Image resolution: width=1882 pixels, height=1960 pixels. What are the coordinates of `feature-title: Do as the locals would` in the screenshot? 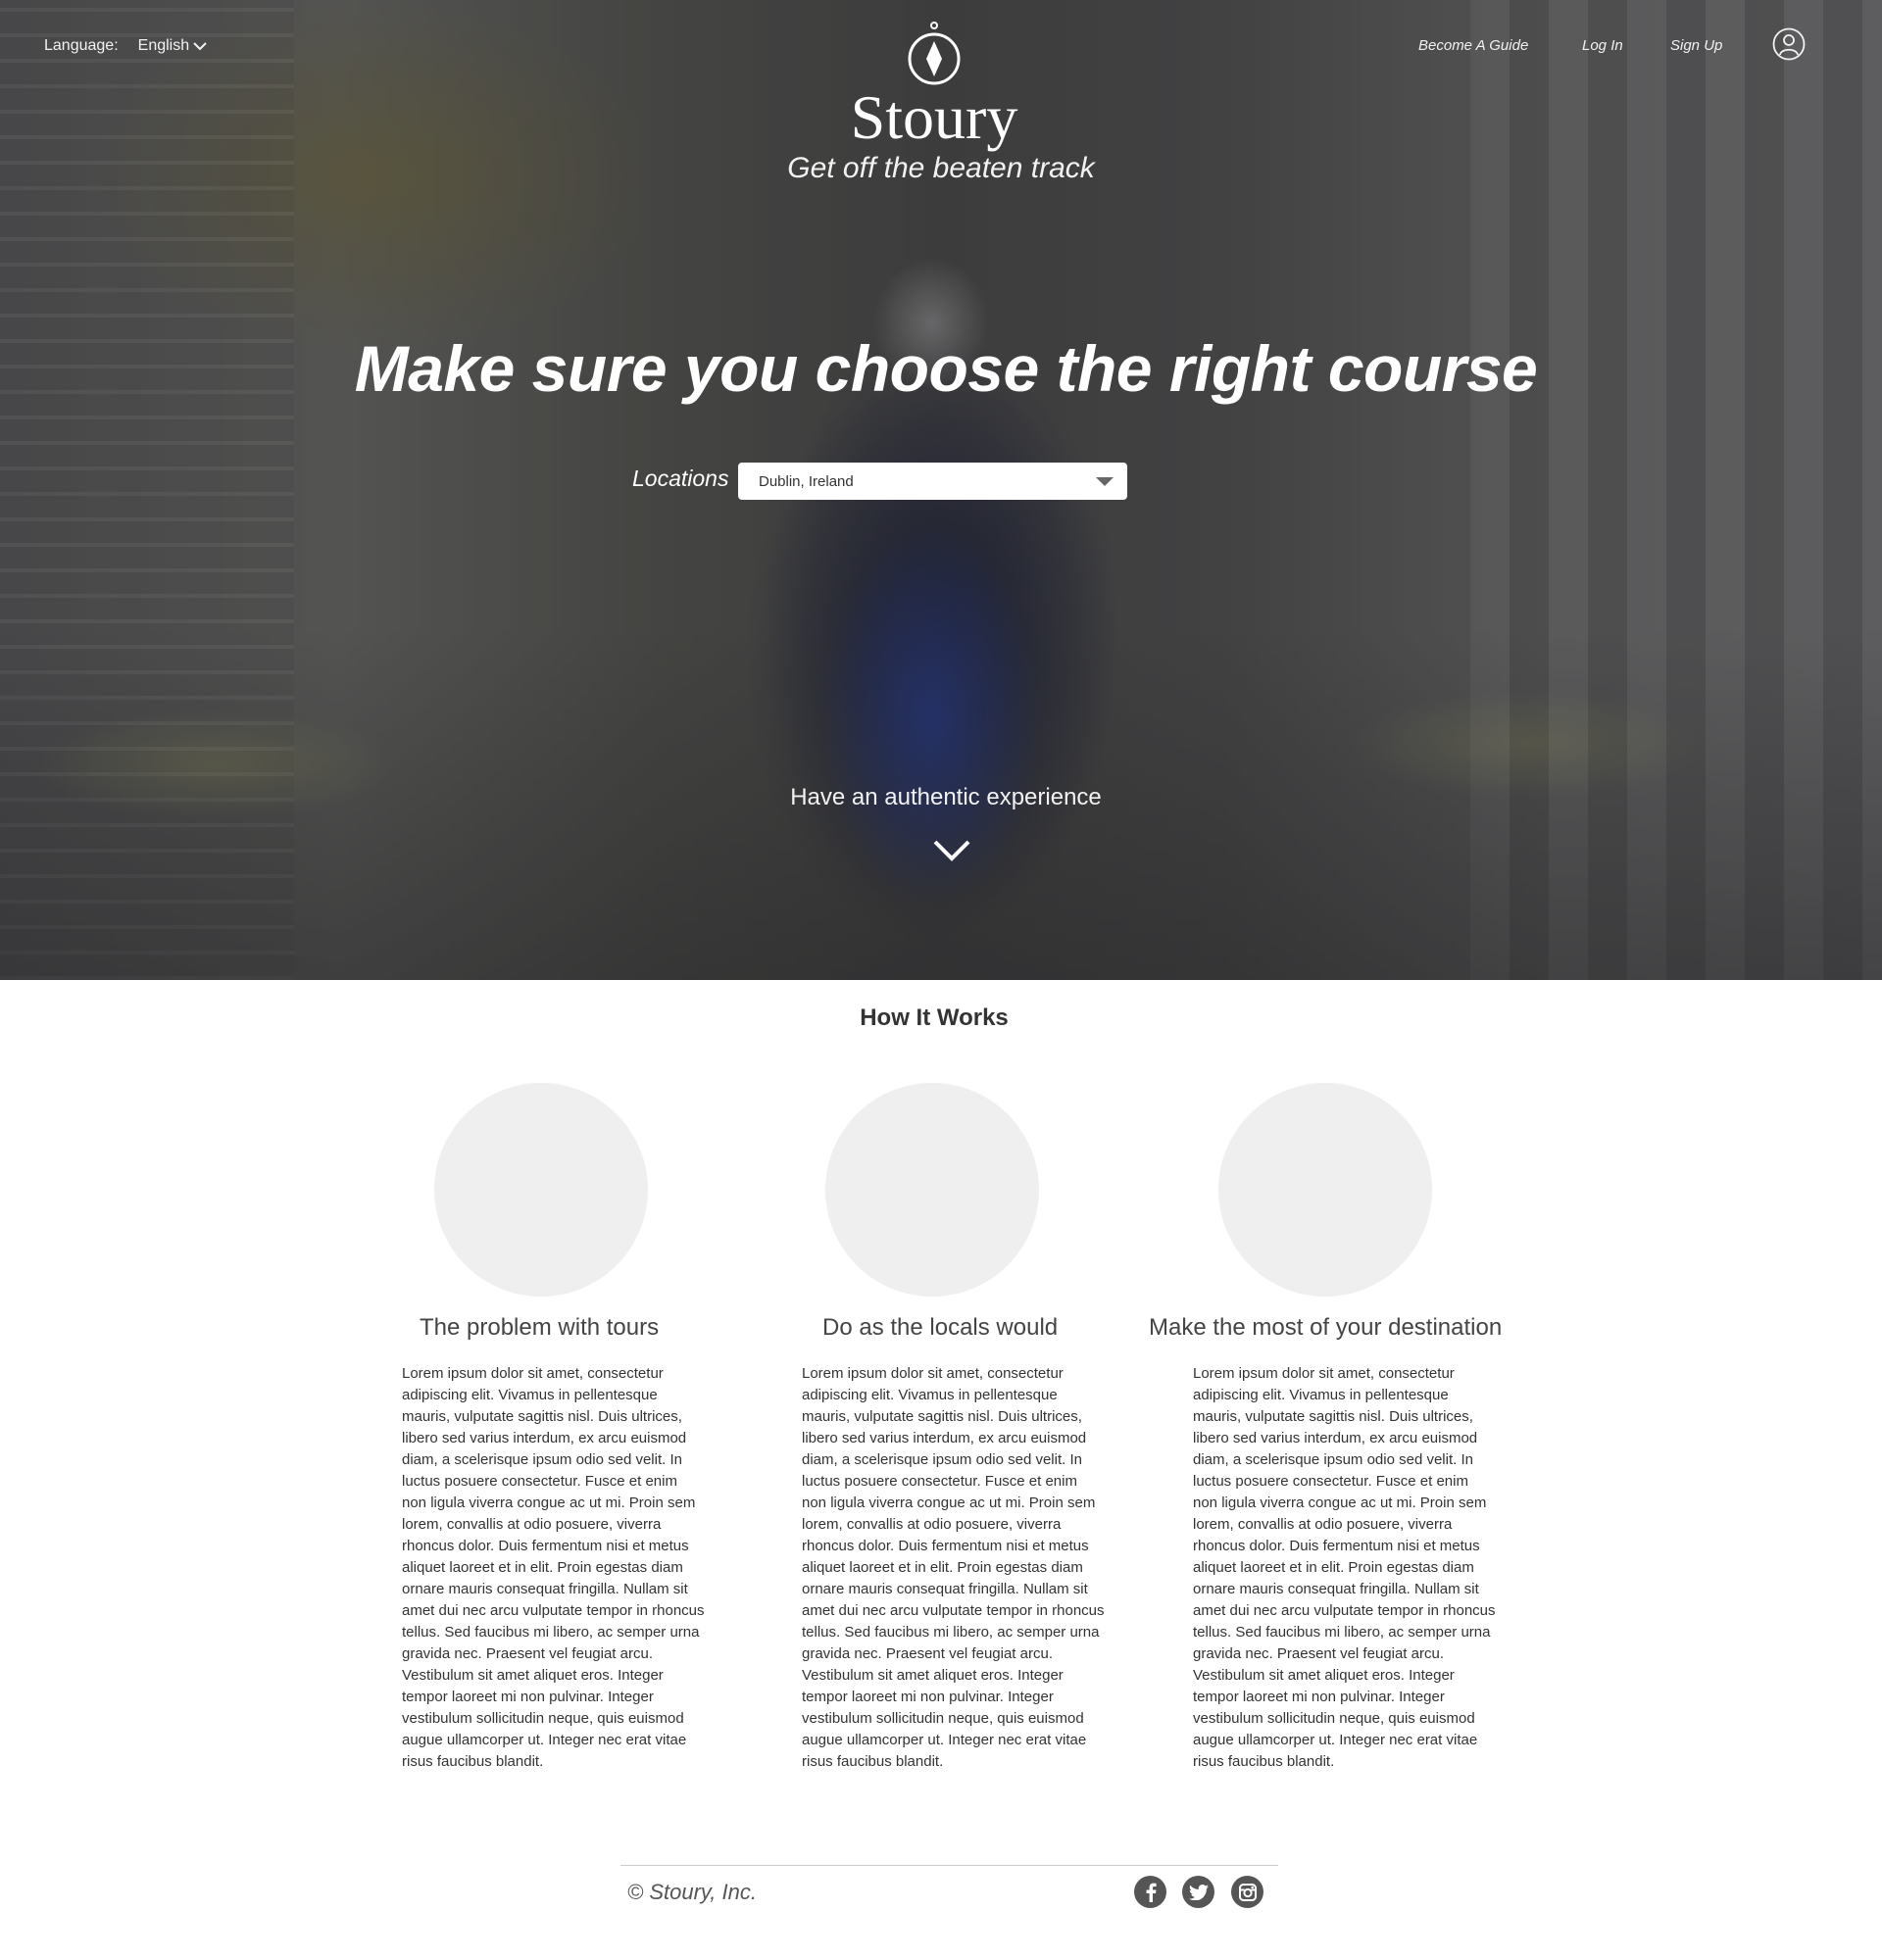 It's located at (941, 1327).